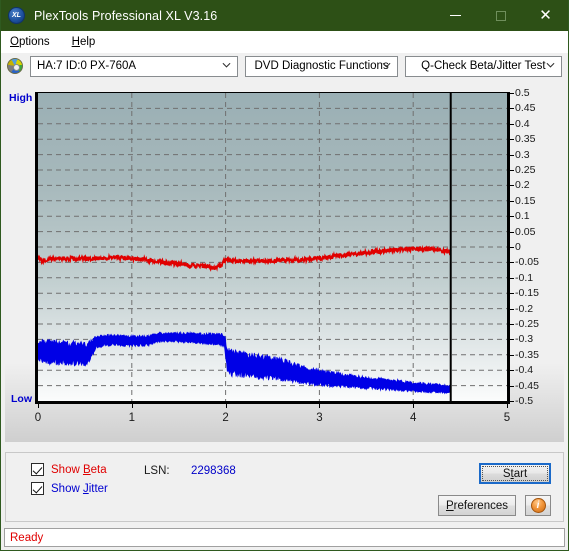 Image resolution: width=569 pixels, height=551 pixels. I want to click on y-axis-tick-label: 0.25, so click(525, 170).